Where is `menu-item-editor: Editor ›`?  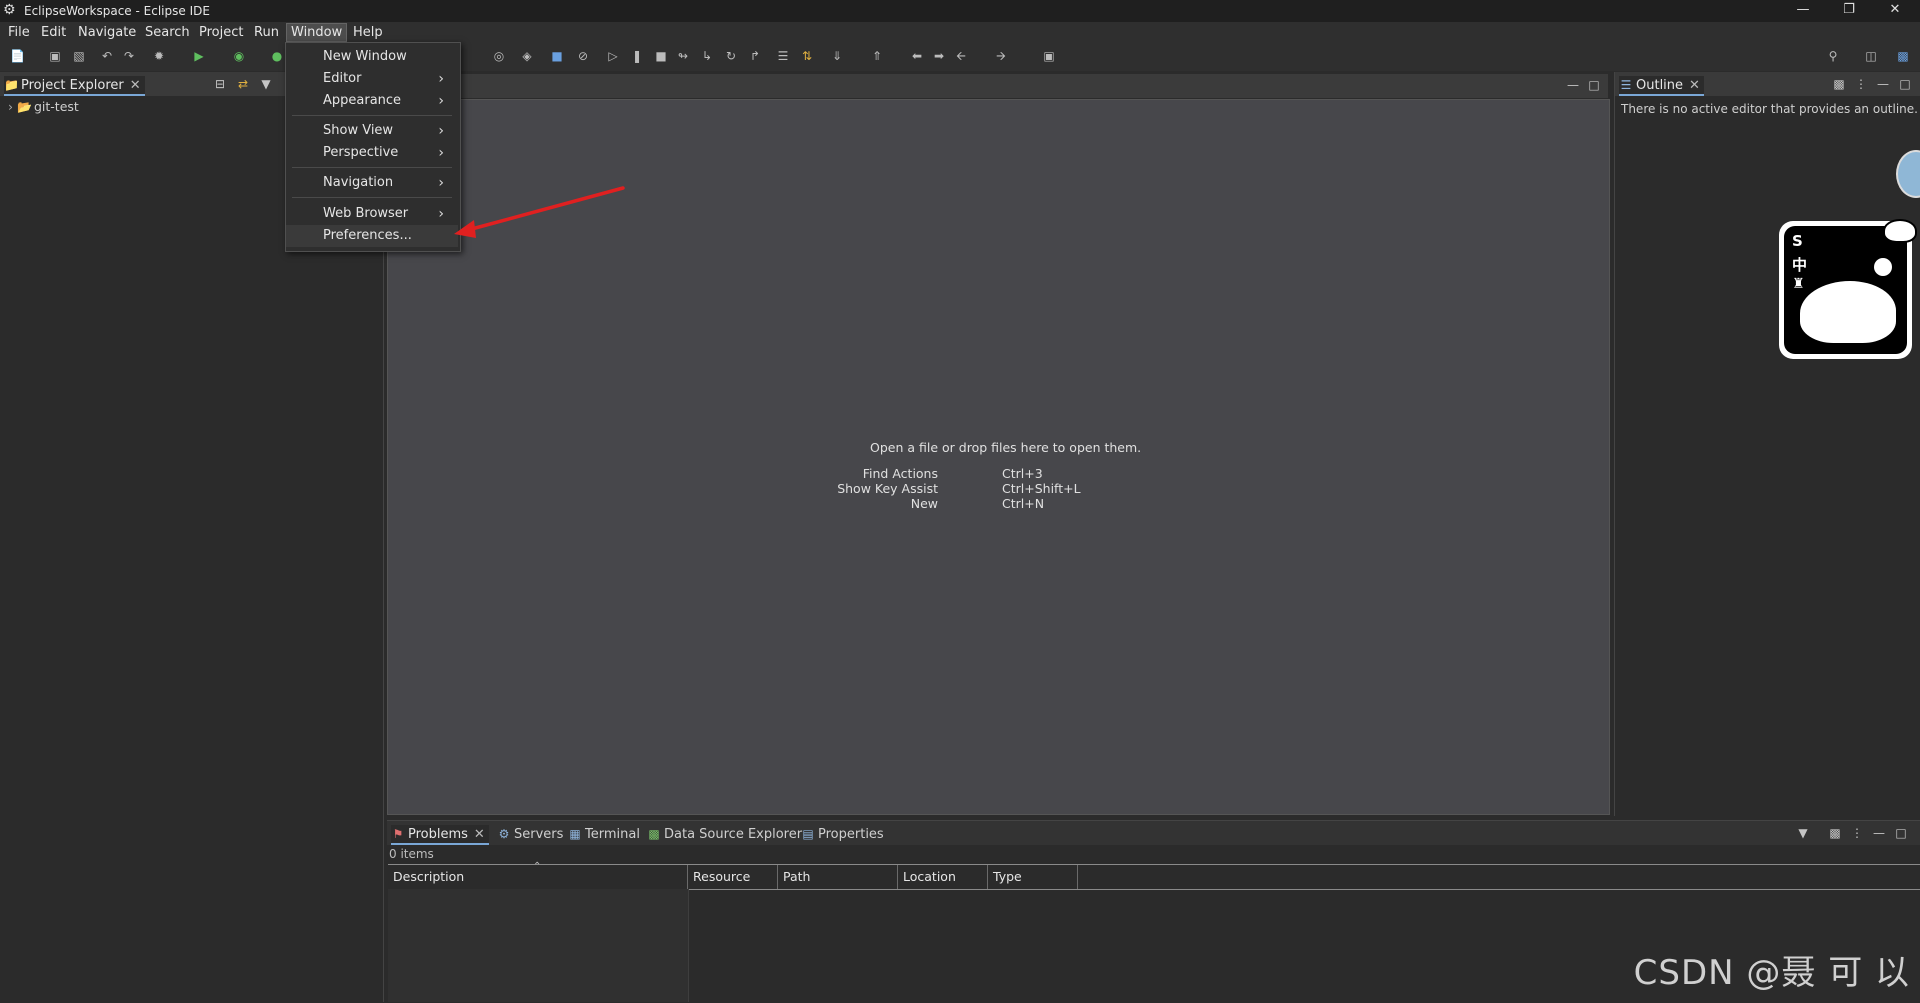 menu-item-editor: Editor › is located at coordinates (372, 79).